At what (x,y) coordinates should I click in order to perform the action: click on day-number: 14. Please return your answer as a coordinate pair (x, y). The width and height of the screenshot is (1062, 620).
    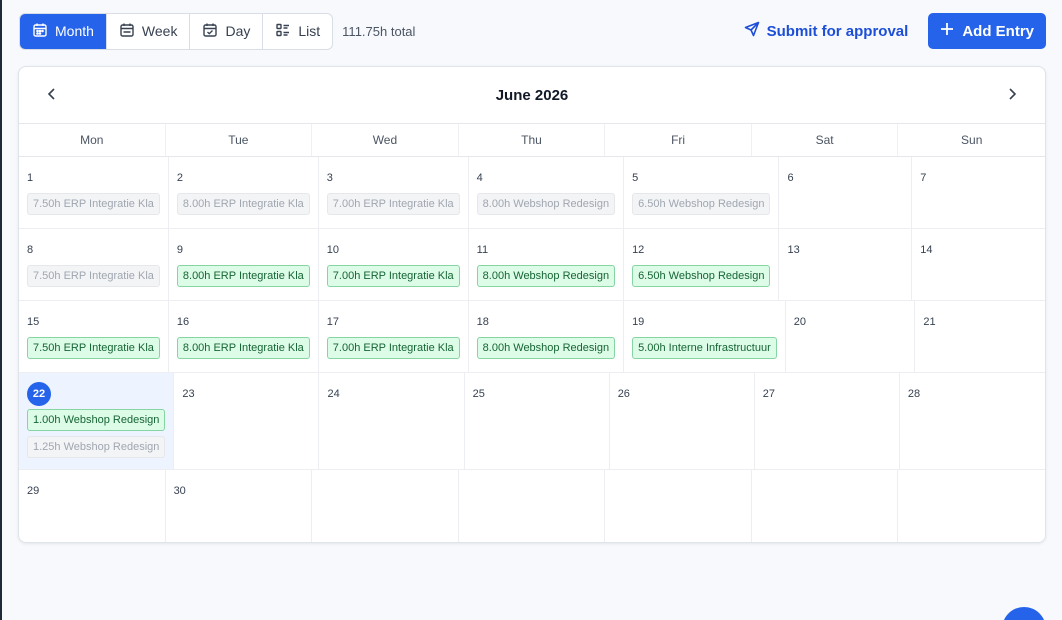
    Looking at the image, I should click on (926, 250).